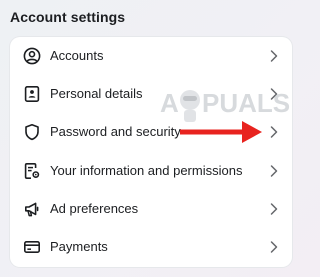  I want to click on watermark-mascot-icon, so click(190, 106).